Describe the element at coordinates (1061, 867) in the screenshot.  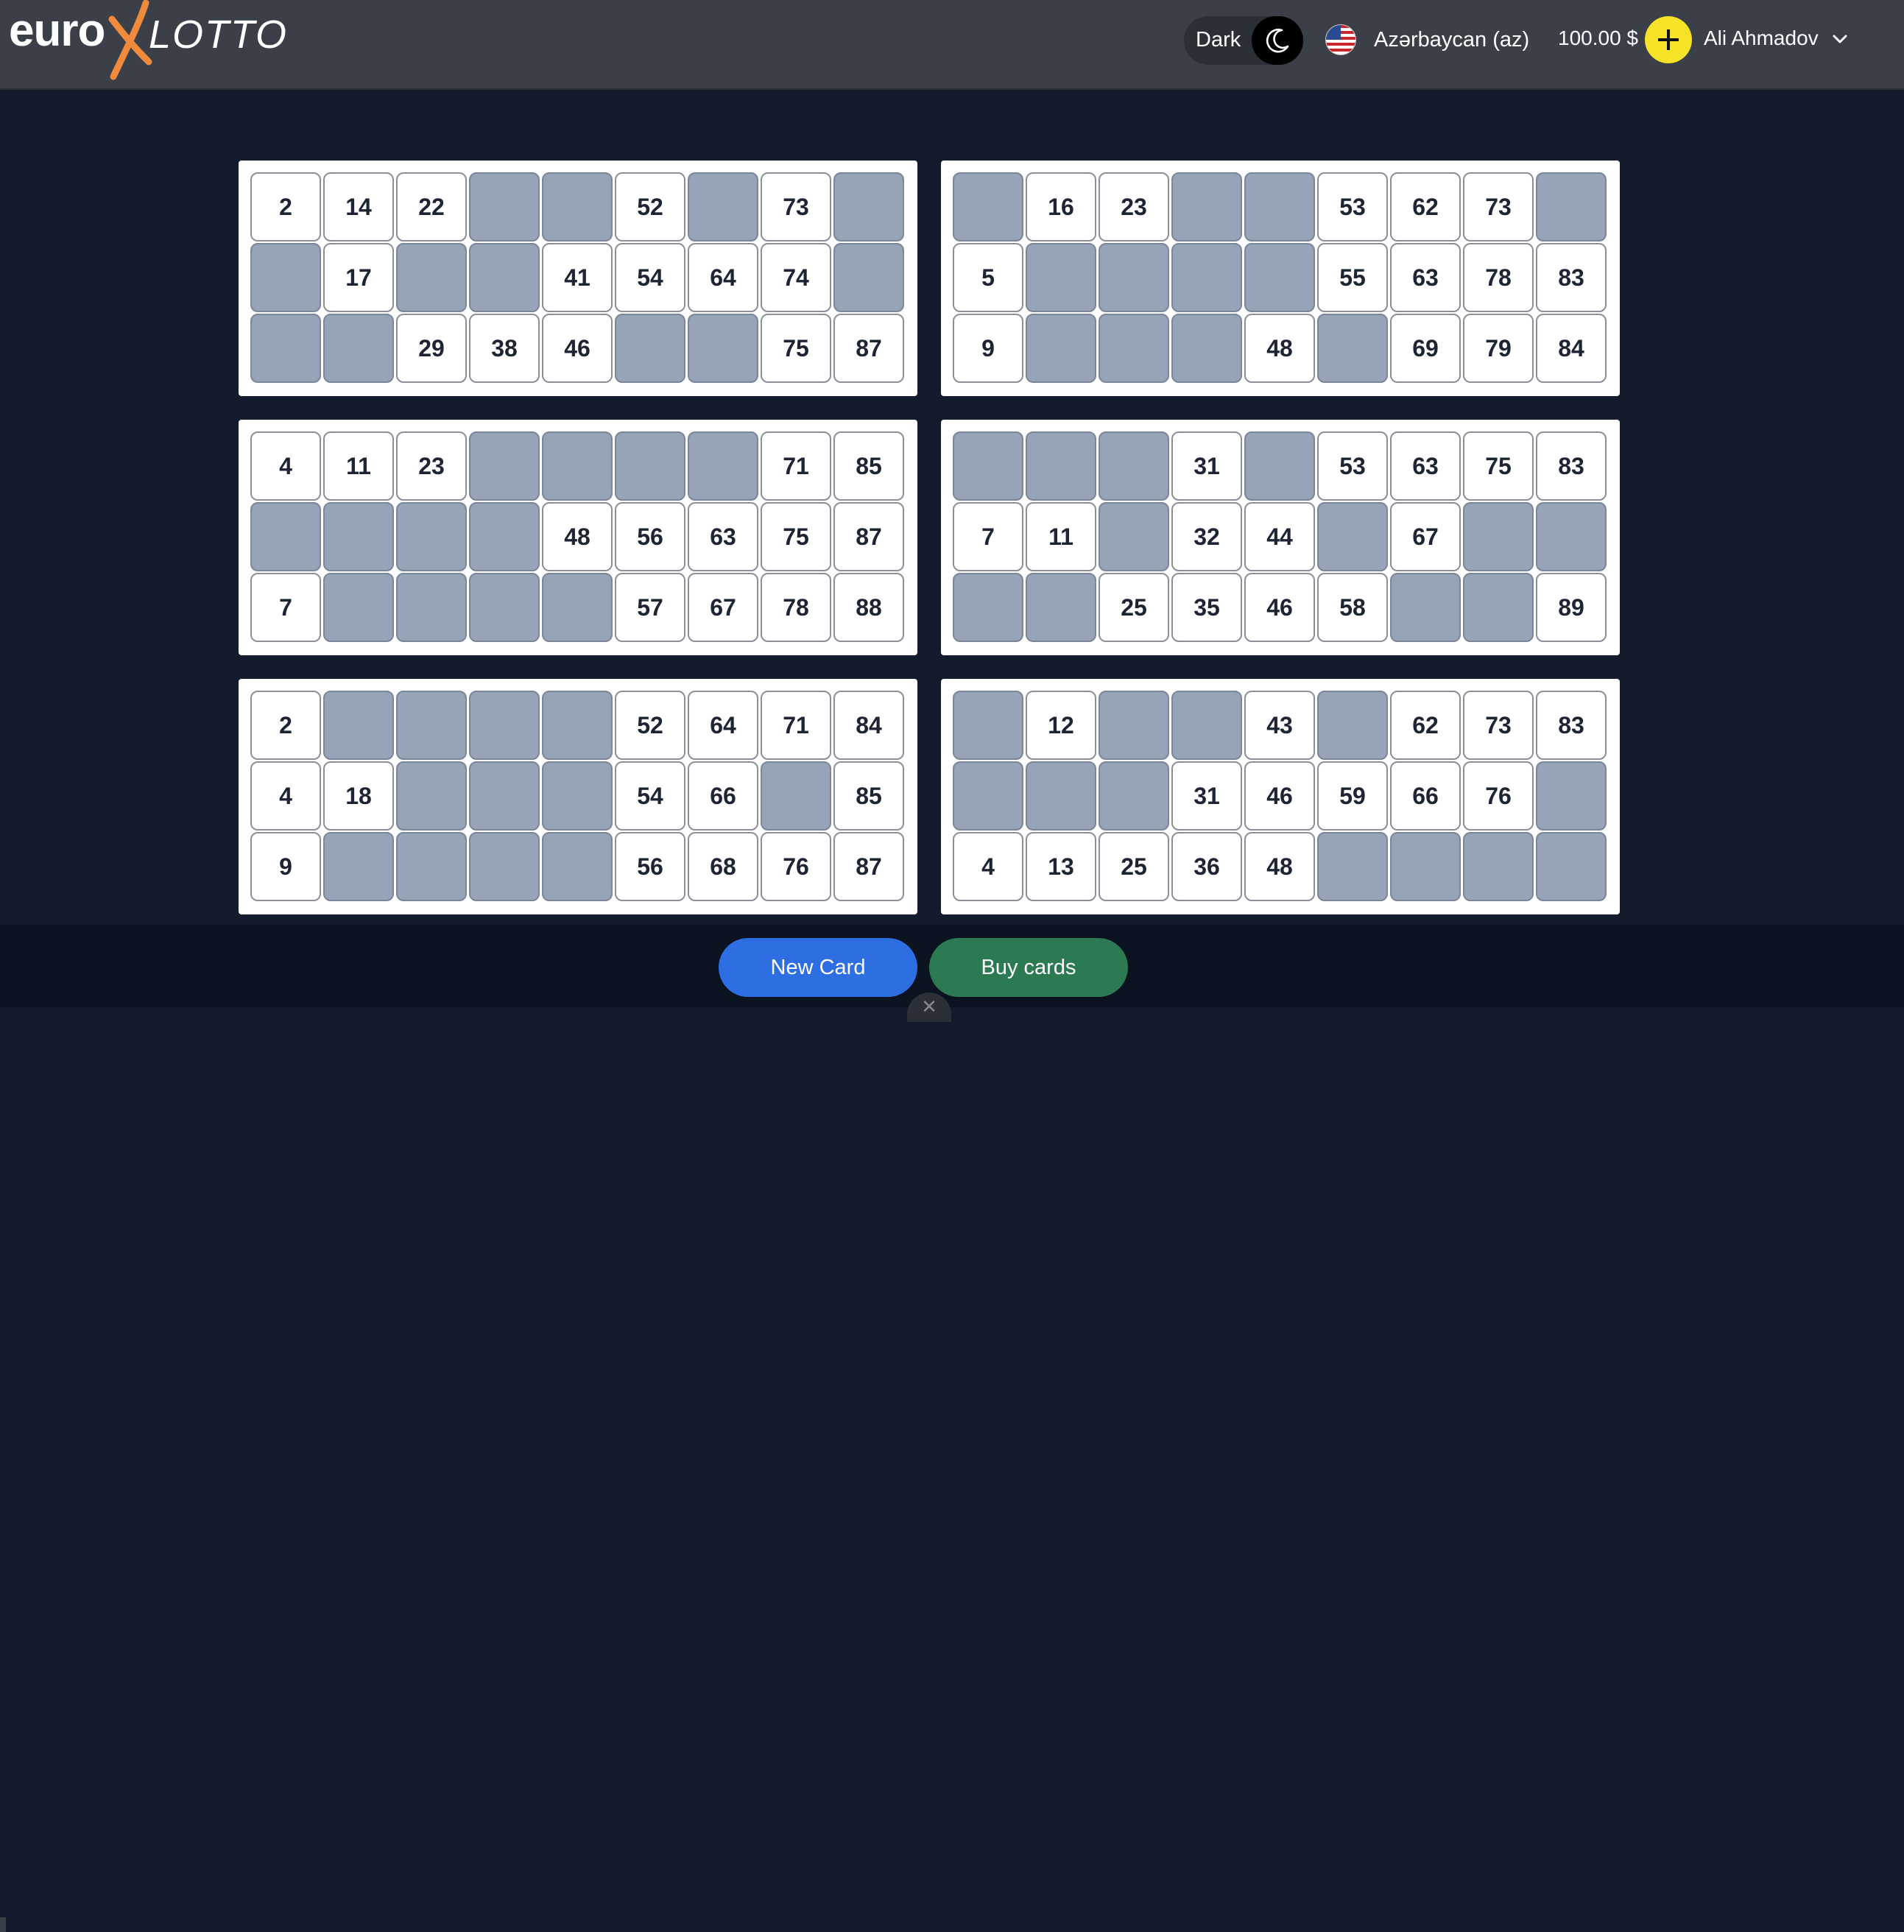
I see `number-cell: 13` at that location.